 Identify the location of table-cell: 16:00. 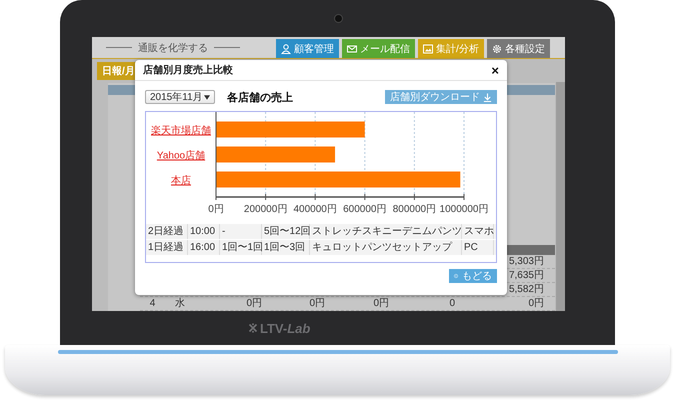
(204, 247).